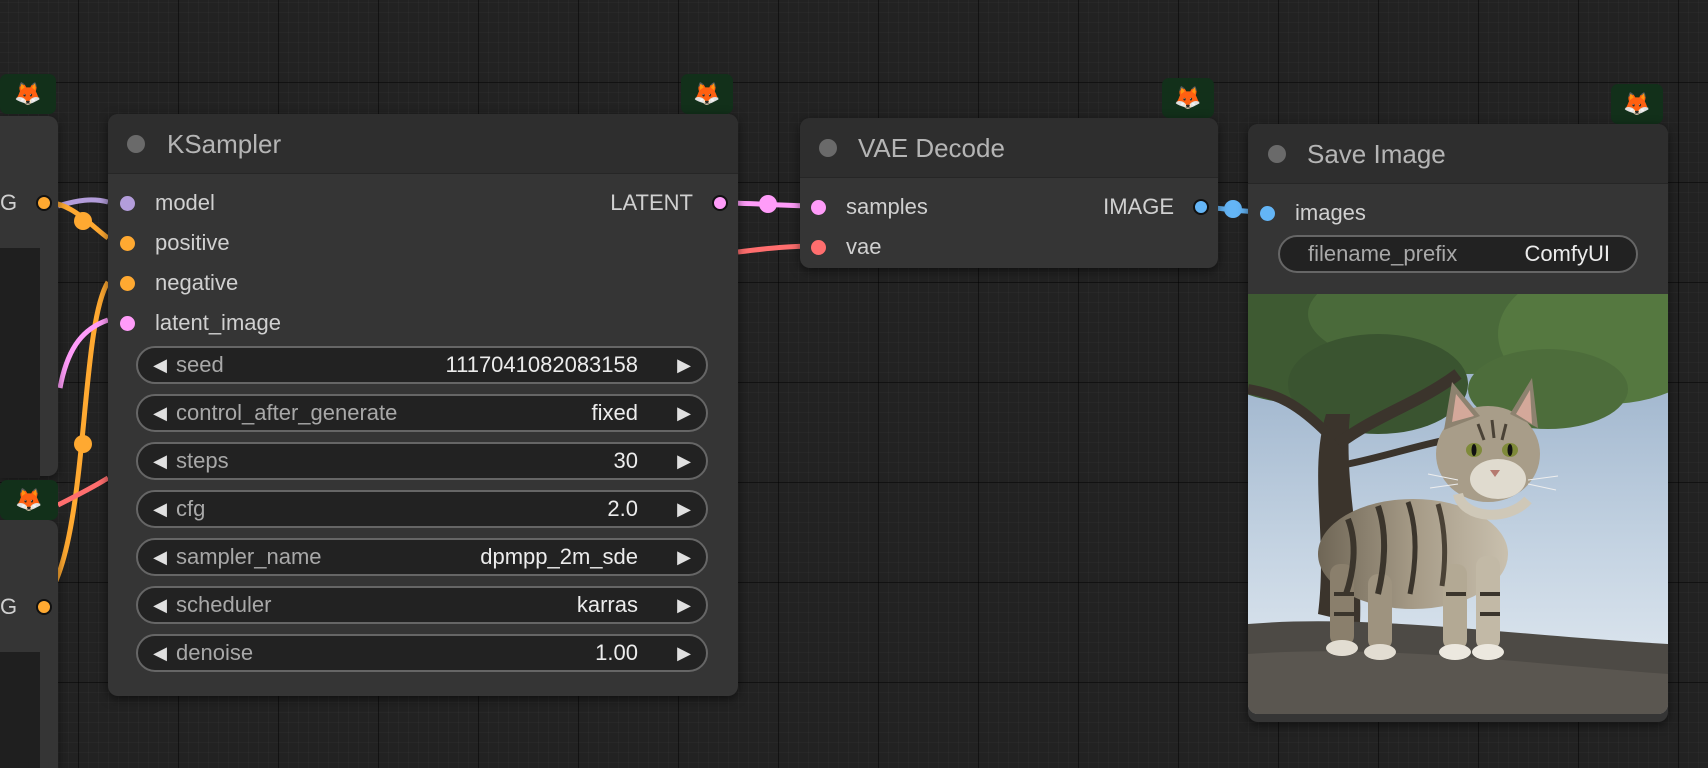  What do you see at coordinates (83, 444) in the screenshot?
I see `link-negative-midpoint` at bounding box center [83, 444].